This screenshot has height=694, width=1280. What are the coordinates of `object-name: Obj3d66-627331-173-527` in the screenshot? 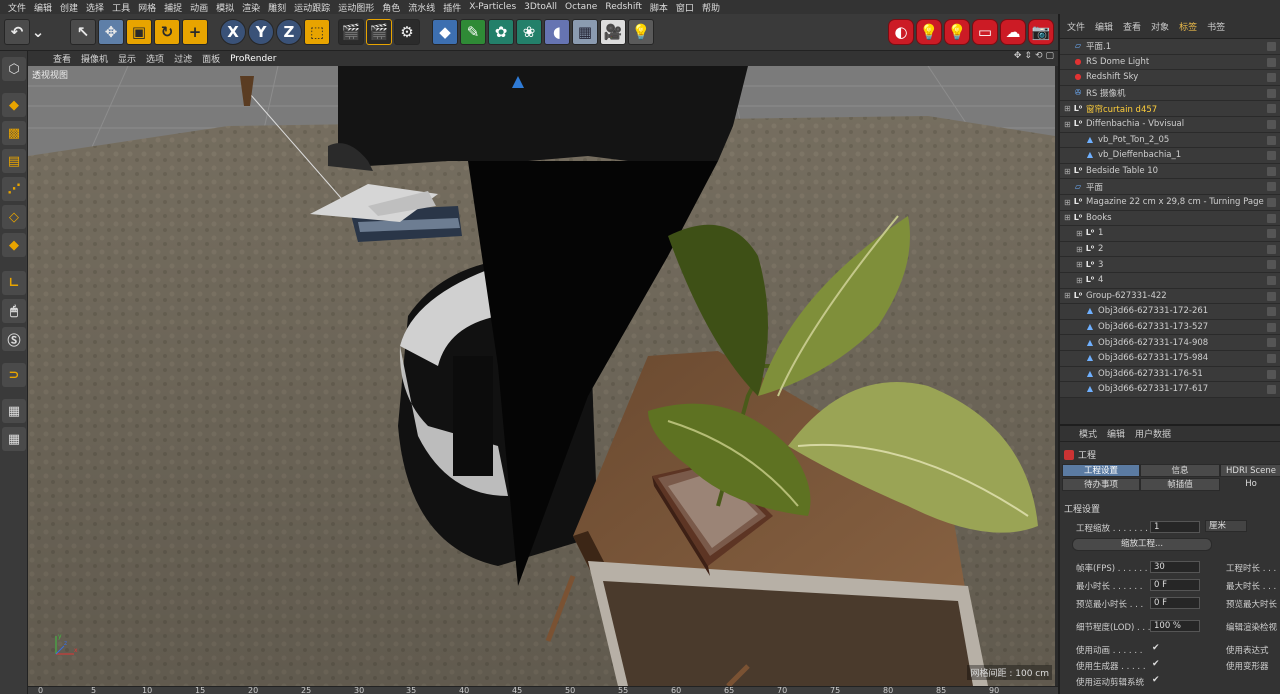 It's located at (1153, 327).